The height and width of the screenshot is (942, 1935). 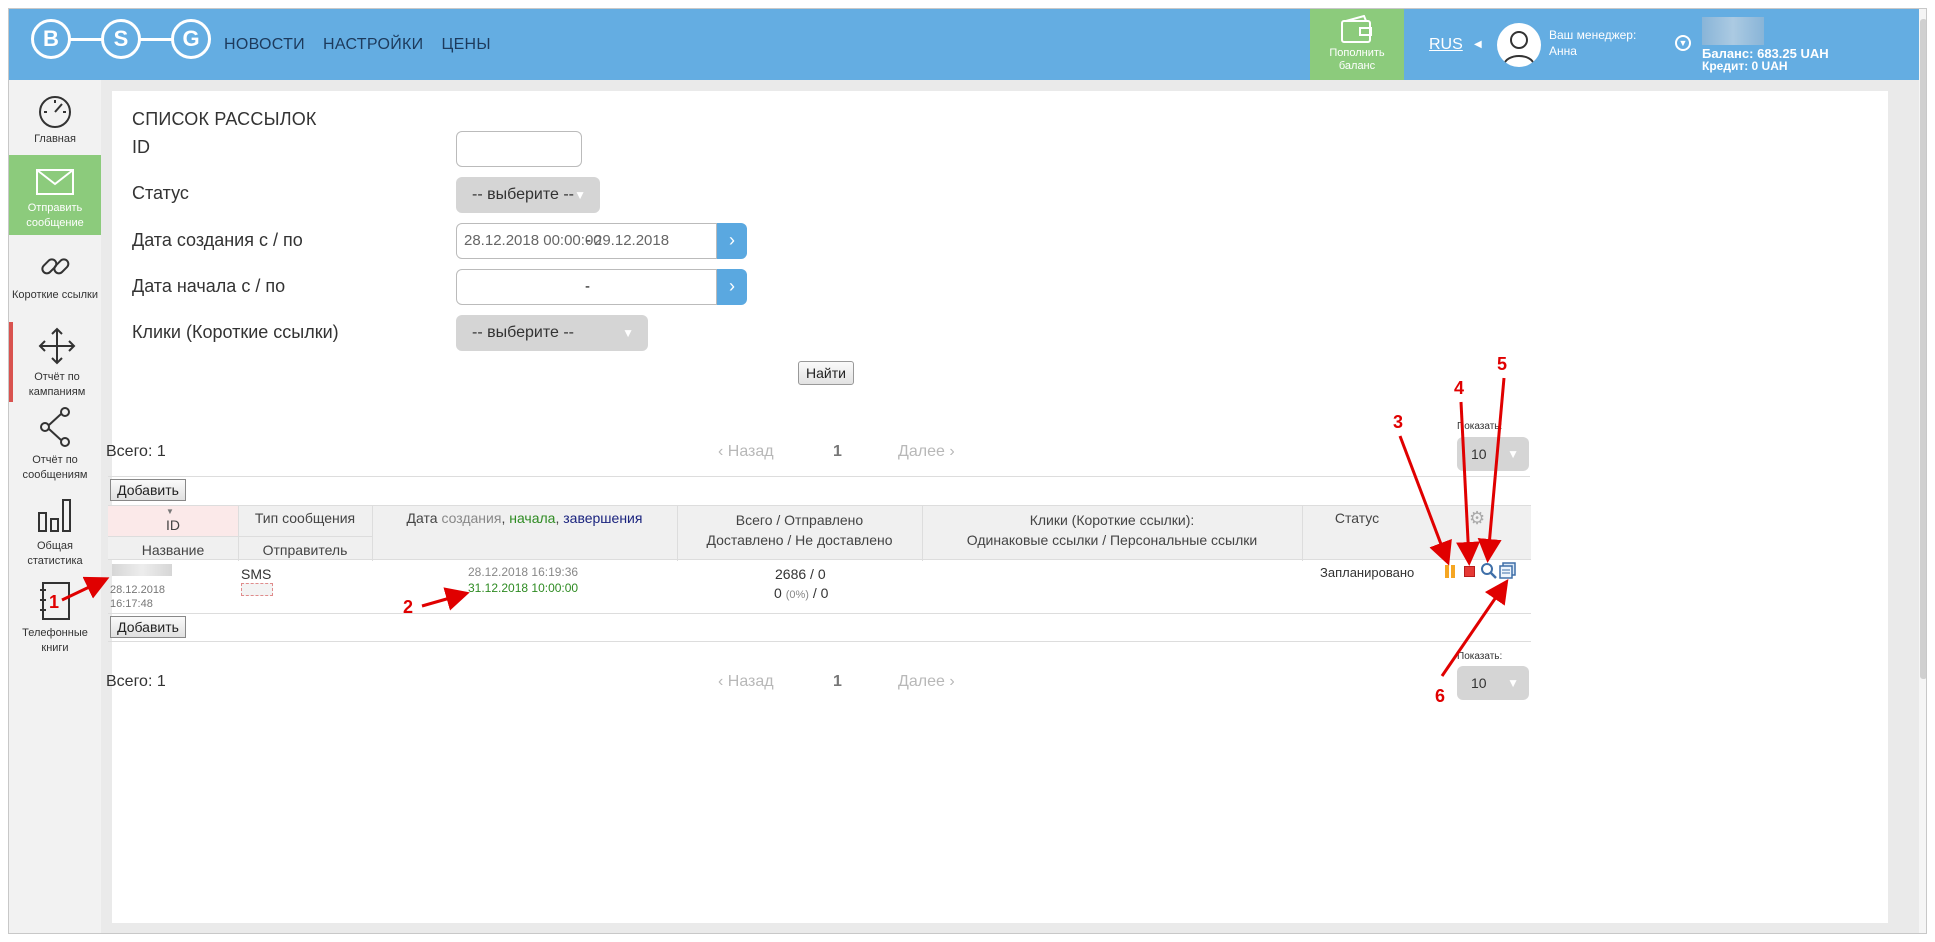 I want to click on annotation-label-3: 3, so click(x=1398, y=422).